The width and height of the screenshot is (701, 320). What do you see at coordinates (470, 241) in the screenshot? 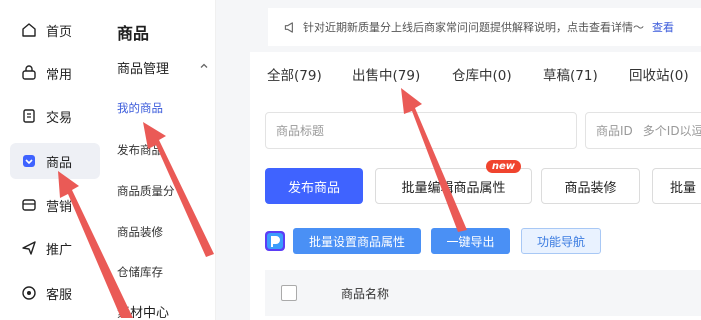
I see `one-click-export-button: 一键导出` at bounding box center [470, 241].